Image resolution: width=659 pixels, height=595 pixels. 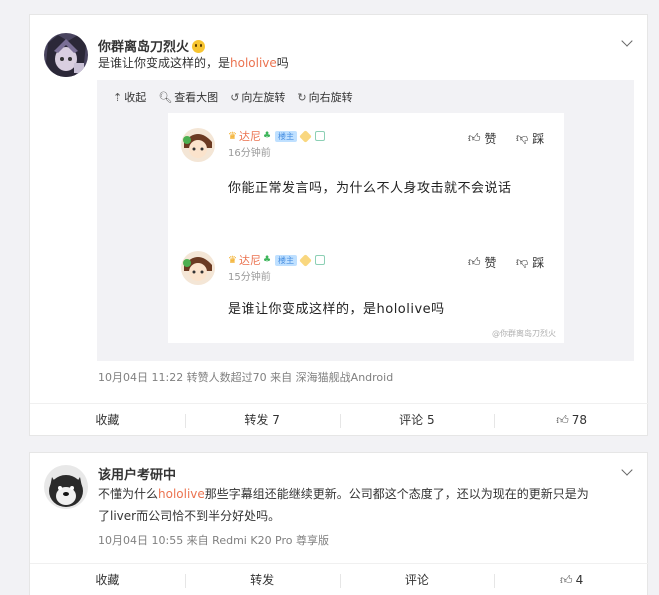 I want to click on rotate-right-icon: ↻, so click(x=302, y=97).